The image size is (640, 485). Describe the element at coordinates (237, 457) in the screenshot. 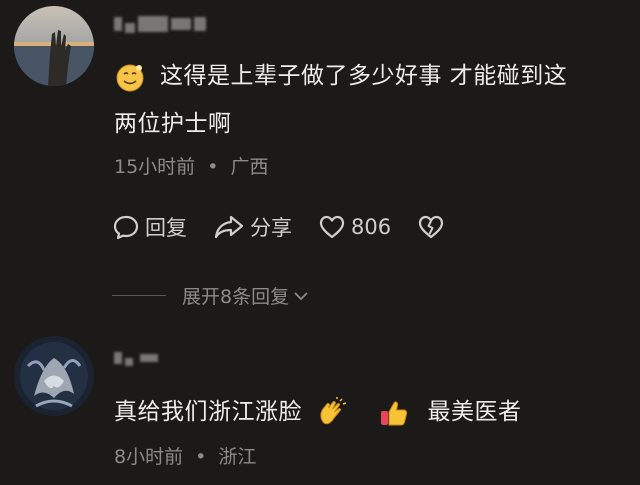

I see `comment-location: 浙江` at that location.